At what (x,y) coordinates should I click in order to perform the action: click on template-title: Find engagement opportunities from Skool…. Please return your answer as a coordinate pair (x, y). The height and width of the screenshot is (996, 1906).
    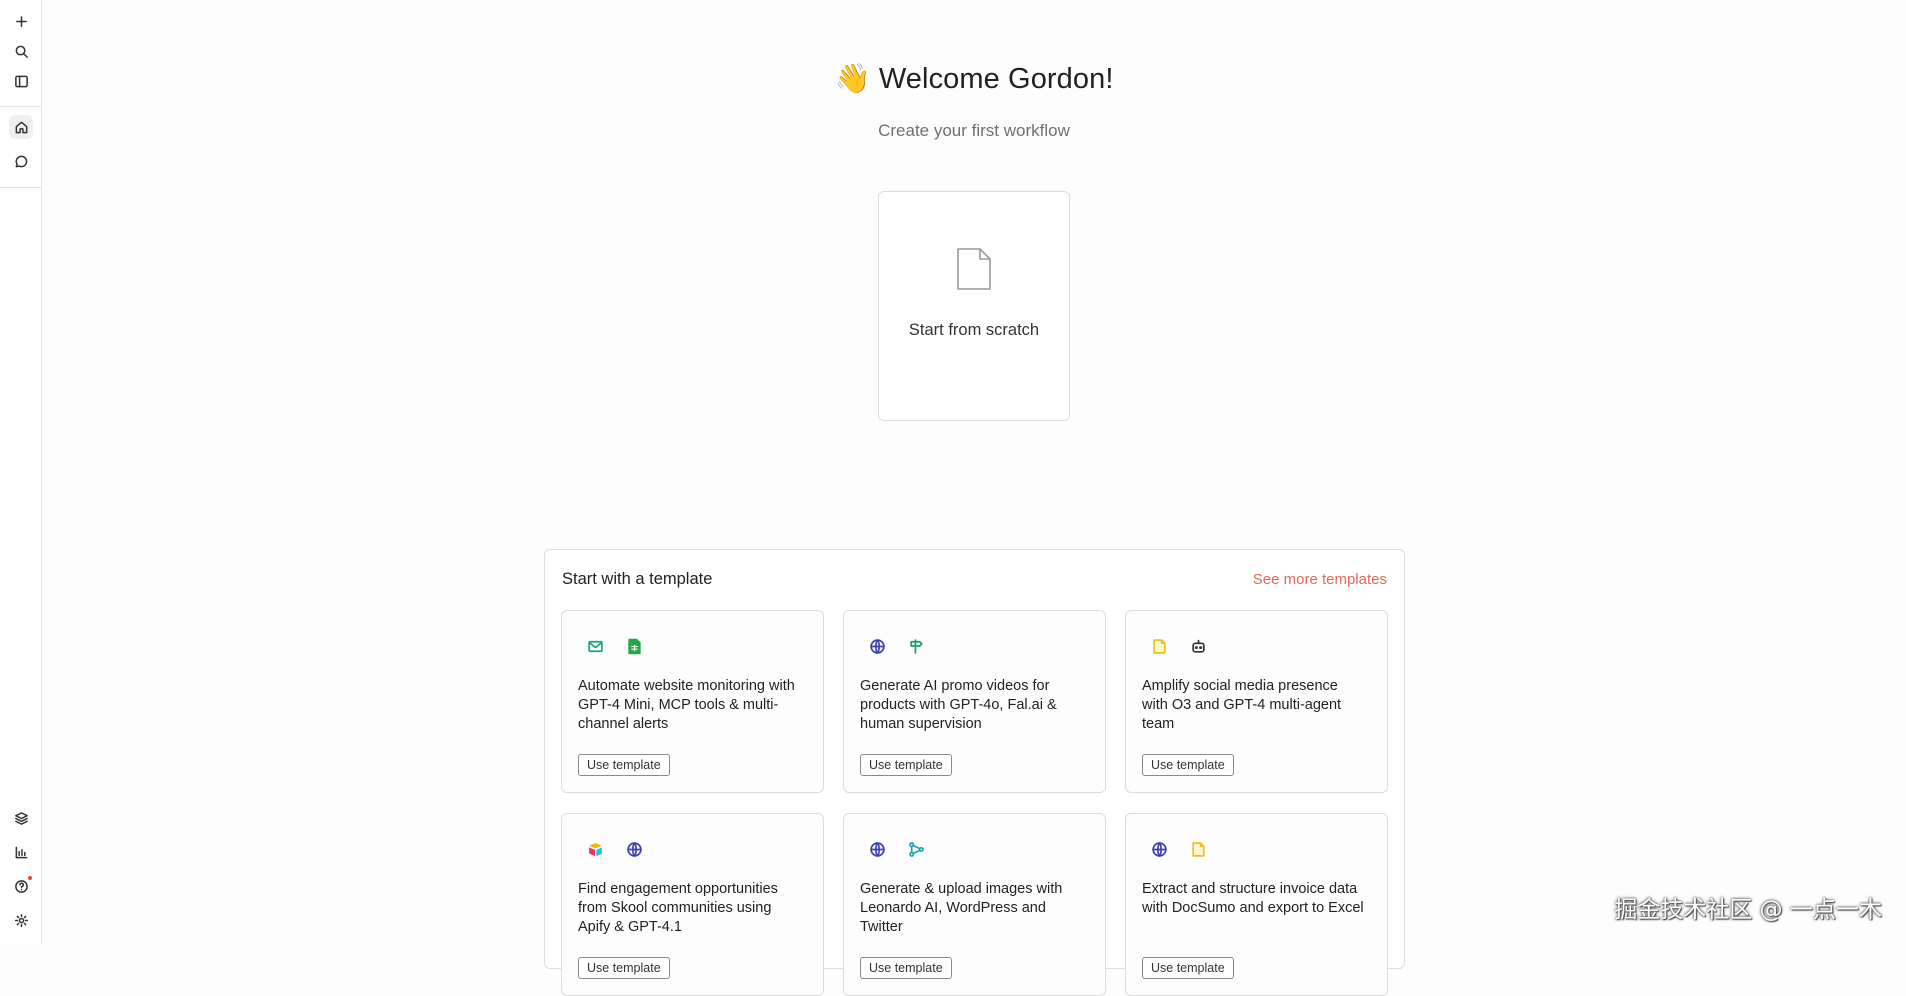
    Looking at the image, I should click on (678, 908).